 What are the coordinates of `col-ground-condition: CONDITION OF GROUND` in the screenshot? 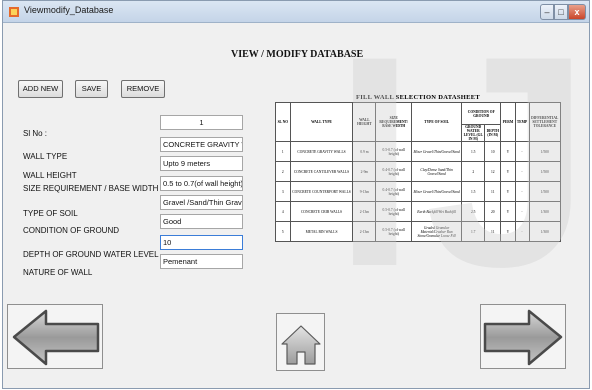 It's located at (481, 113).